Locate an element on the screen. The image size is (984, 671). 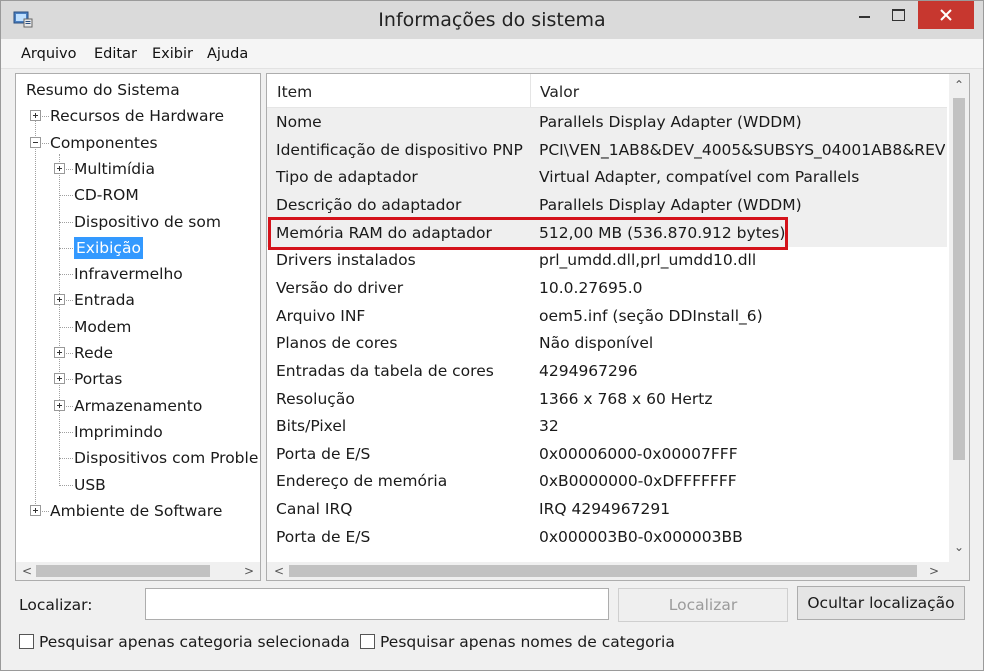
row-value: 0xB0000000-0xDFFFFFFF is located at coordinates (638, 481).